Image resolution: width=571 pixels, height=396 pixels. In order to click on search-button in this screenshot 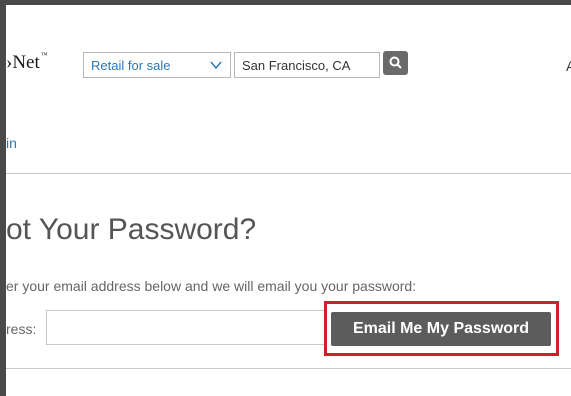, I will do `click(395, 63)`.